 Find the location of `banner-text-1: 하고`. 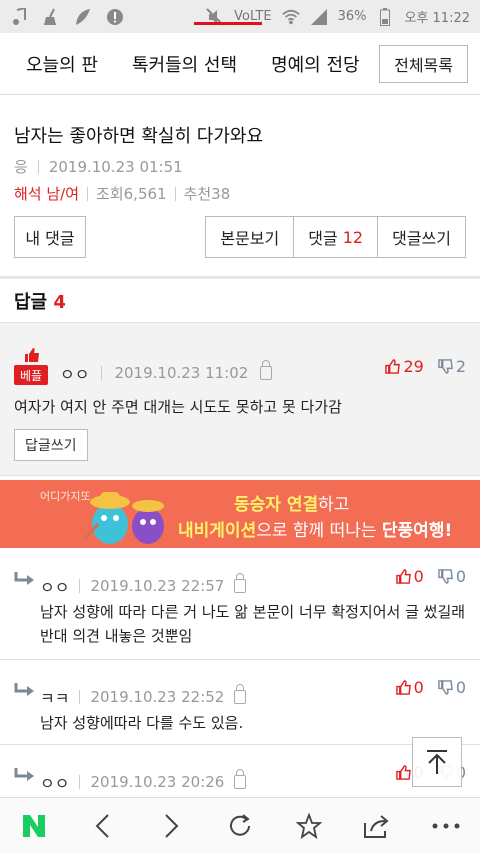

banner-text-1: 하고 is located at coordinates (334, 505).